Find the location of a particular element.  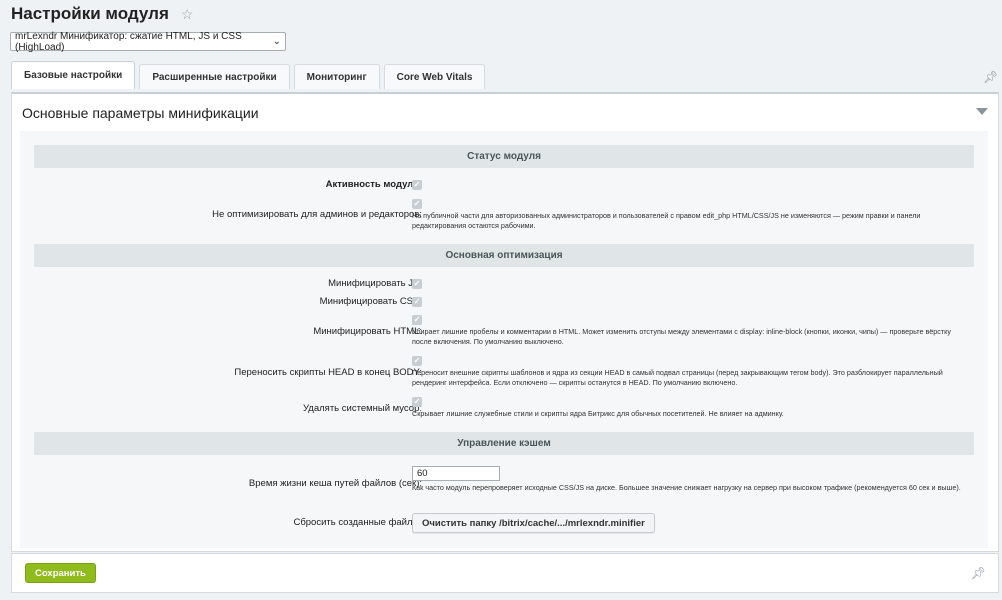

panel-title: Основные параметры минификации is located at coordinates (140, 113).